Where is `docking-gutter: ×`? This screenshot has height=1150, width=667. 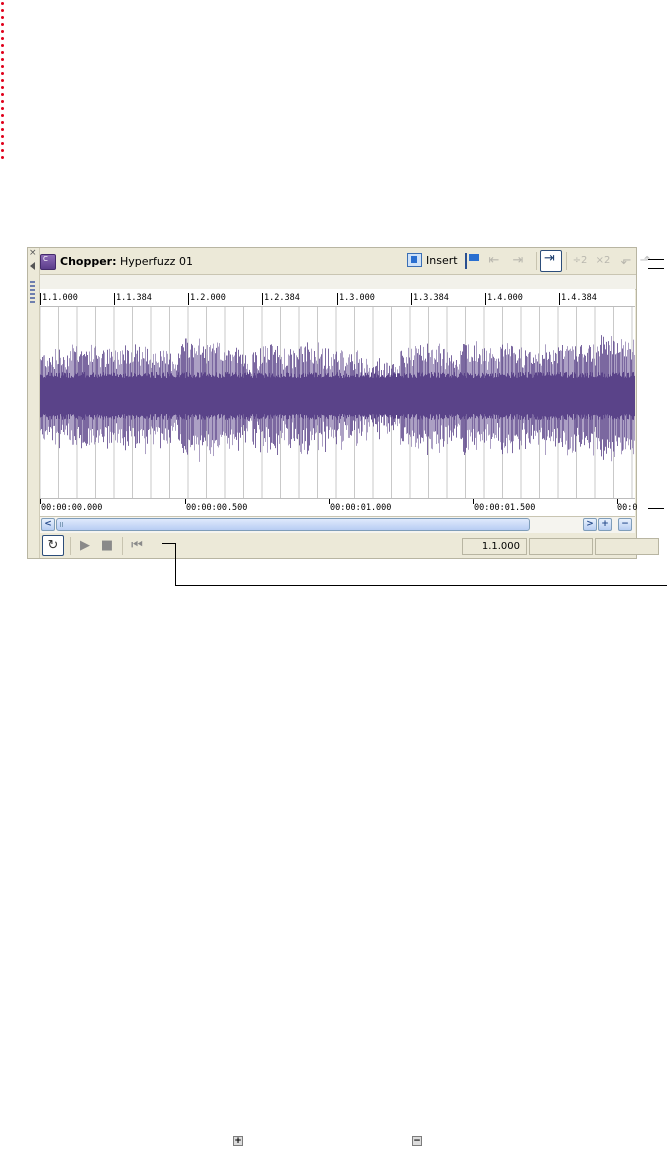
docking-gutter: × is located at coordinates (34, 403).